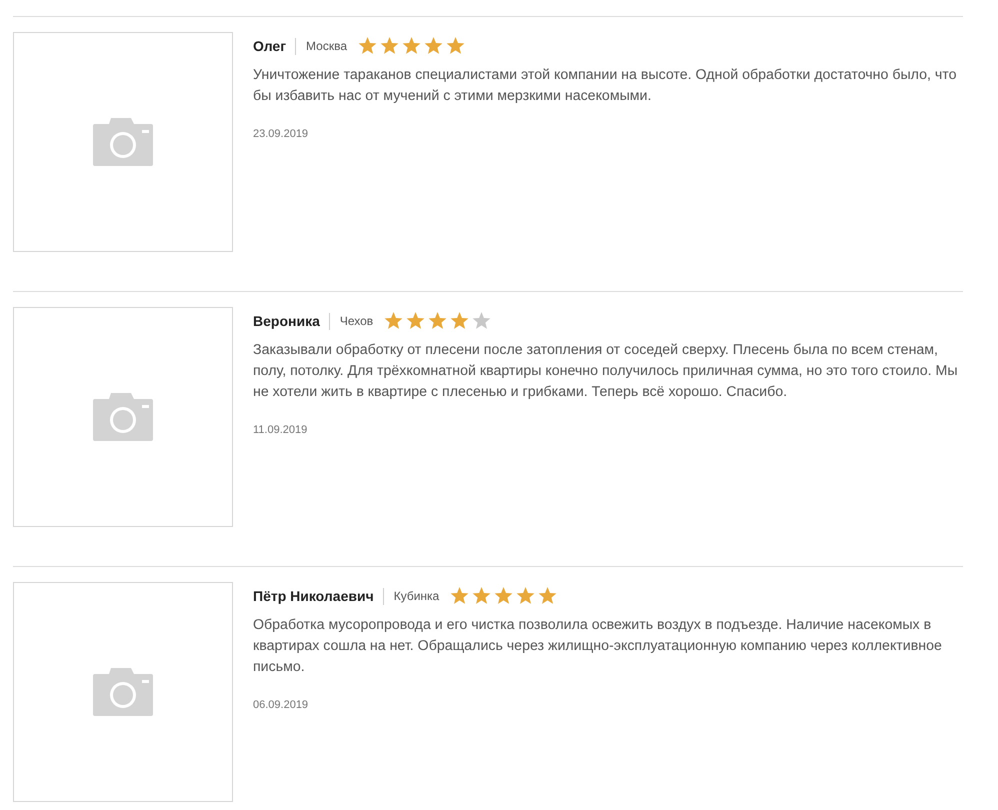  What do you see at coordinates (598, 646) in the screenshot?
I see `review-text: Обработка мусоропровода и его чистка позволила освежить воздух в подъезде. Наличие насекомых в квартирах сошла на нет. Обращались через жилищно-эксплуатационную компанию через коллективное письмо.` at bounding box center [598, 646].